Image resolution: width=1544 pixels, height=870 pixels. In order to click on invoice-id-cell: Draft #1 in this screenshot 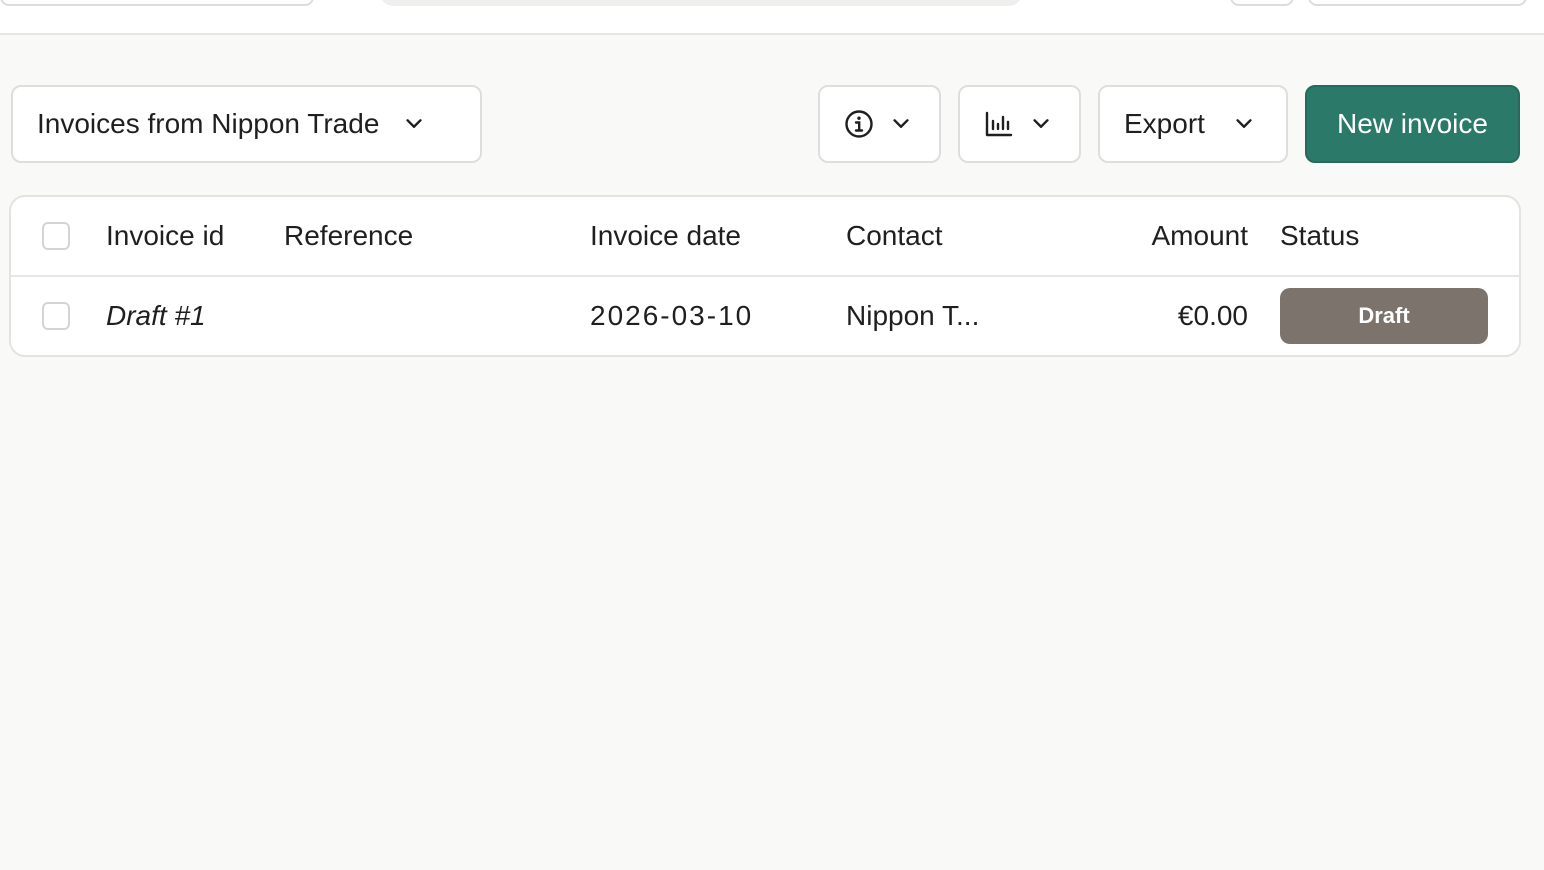, I will do `click(156, 316)`.